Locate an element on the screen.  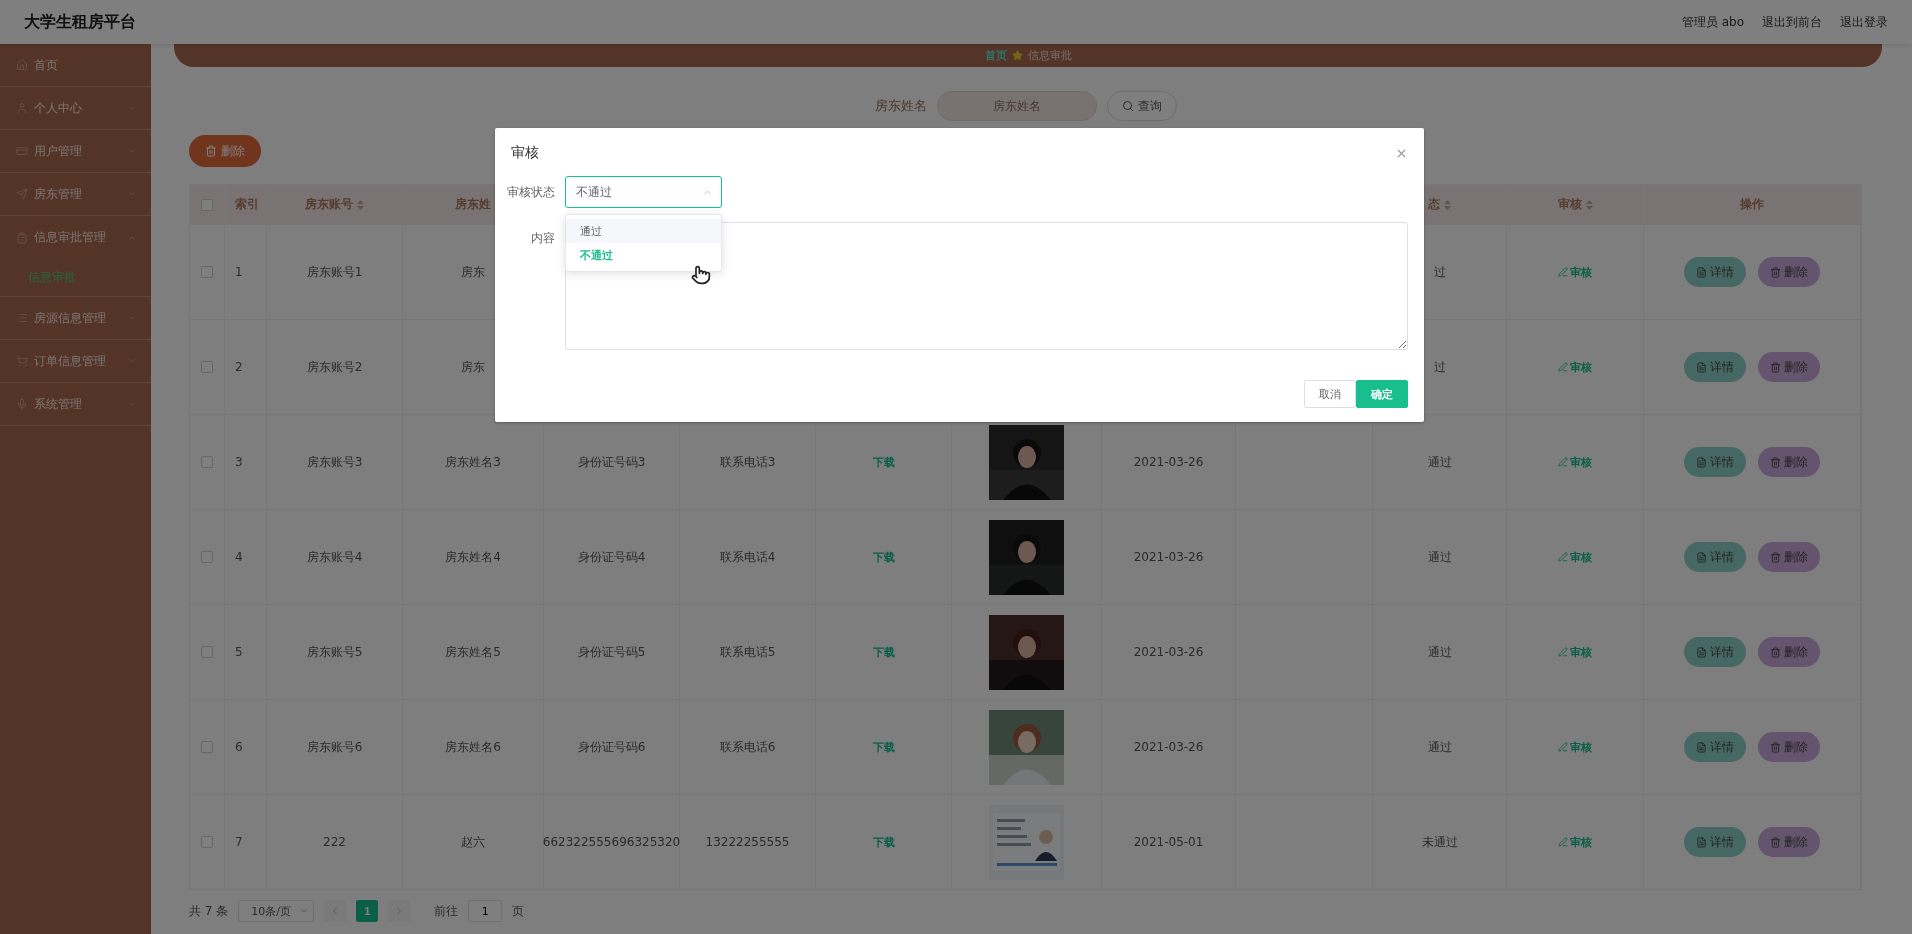
header-link: 退出登录 is located at coordinates (1864, 22).